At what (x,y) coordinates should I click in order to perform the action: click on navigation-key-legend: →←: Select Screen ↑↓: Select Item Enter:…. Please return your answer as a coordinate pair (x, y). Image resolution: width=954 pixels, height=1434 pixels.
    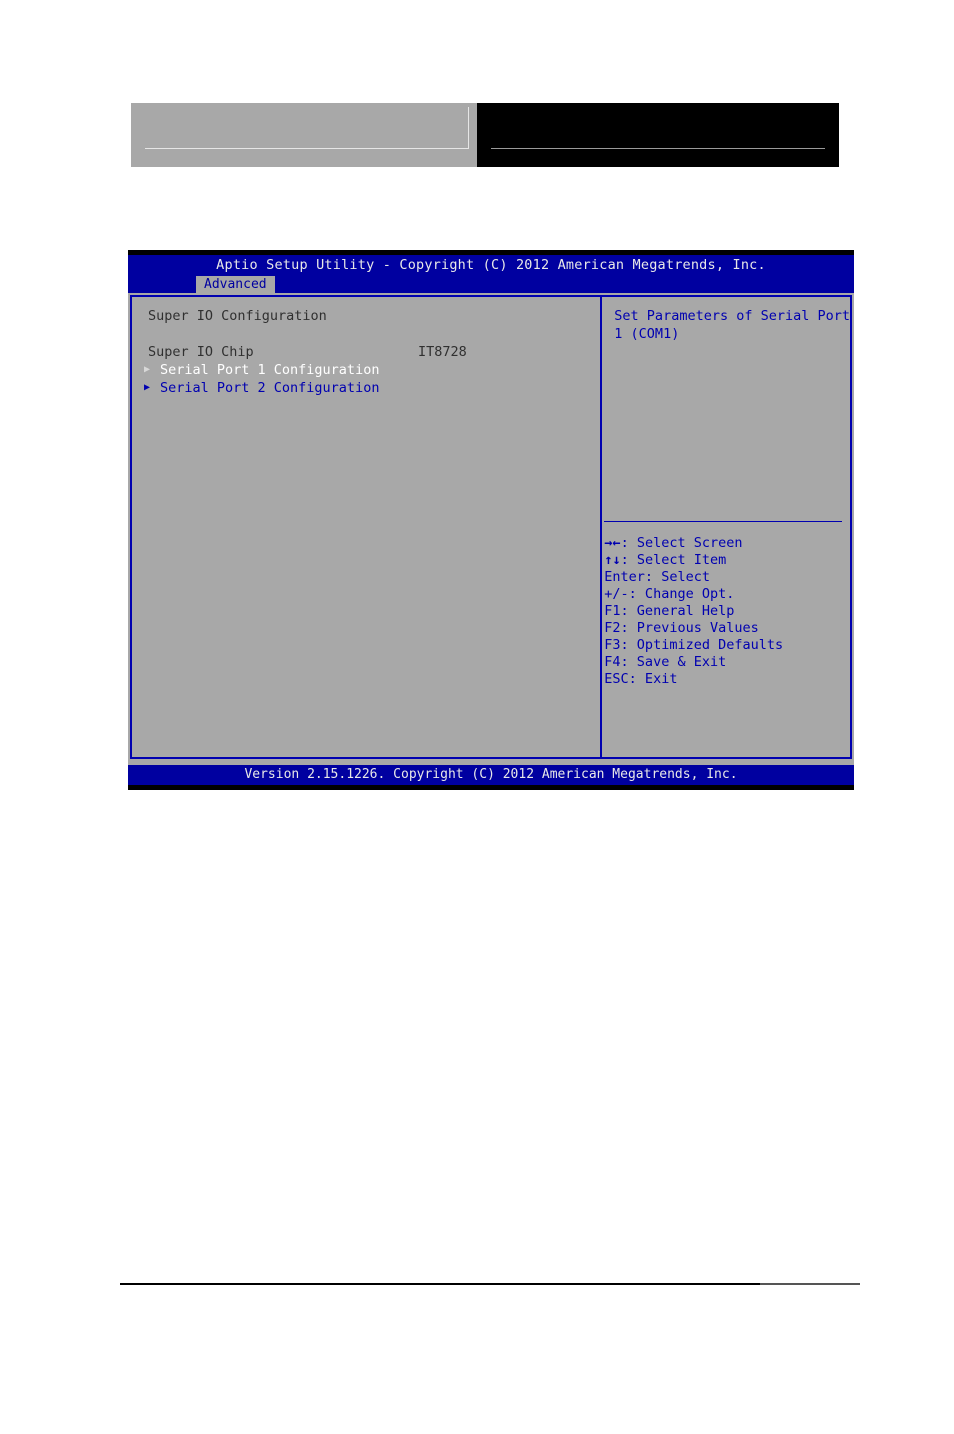
    Looking at the image, I should click on (693, 611).